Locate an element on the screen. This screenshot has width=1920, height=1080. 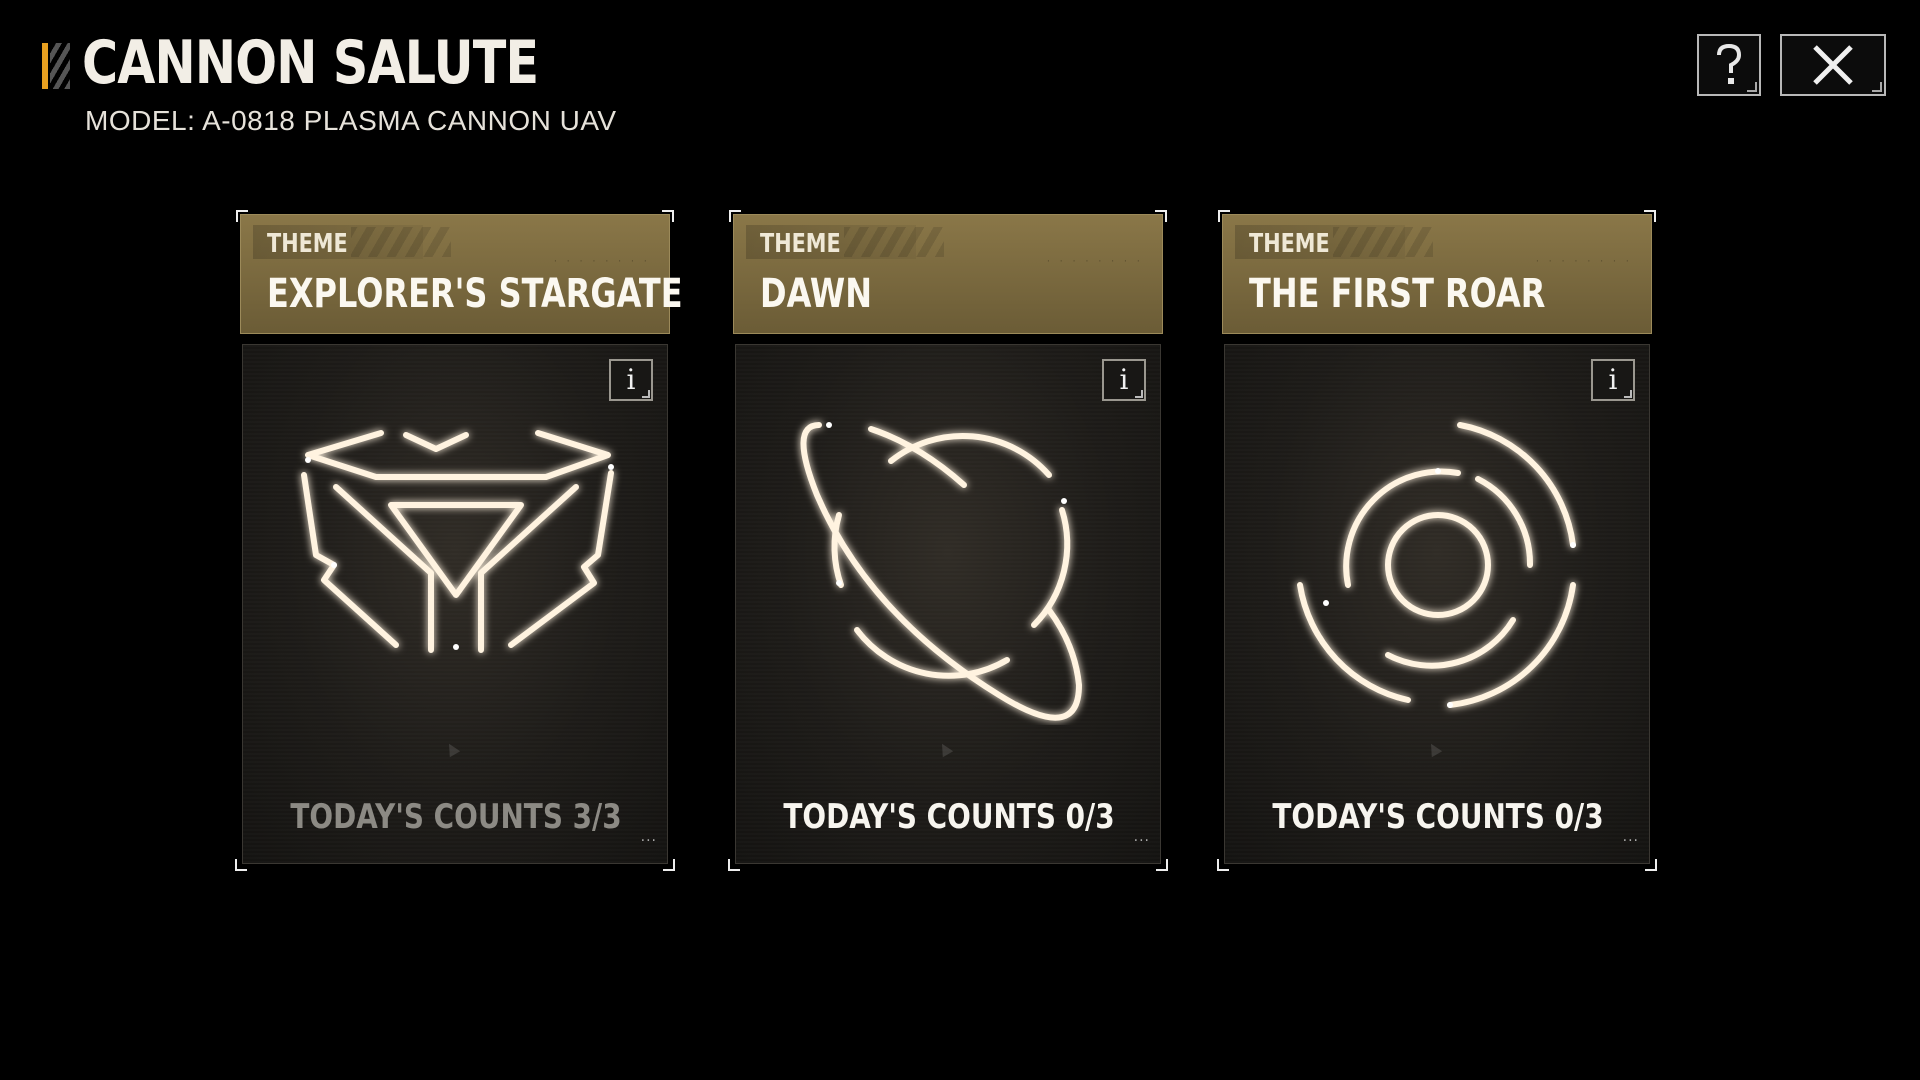
help-button is located at coordinates (1729, 65).